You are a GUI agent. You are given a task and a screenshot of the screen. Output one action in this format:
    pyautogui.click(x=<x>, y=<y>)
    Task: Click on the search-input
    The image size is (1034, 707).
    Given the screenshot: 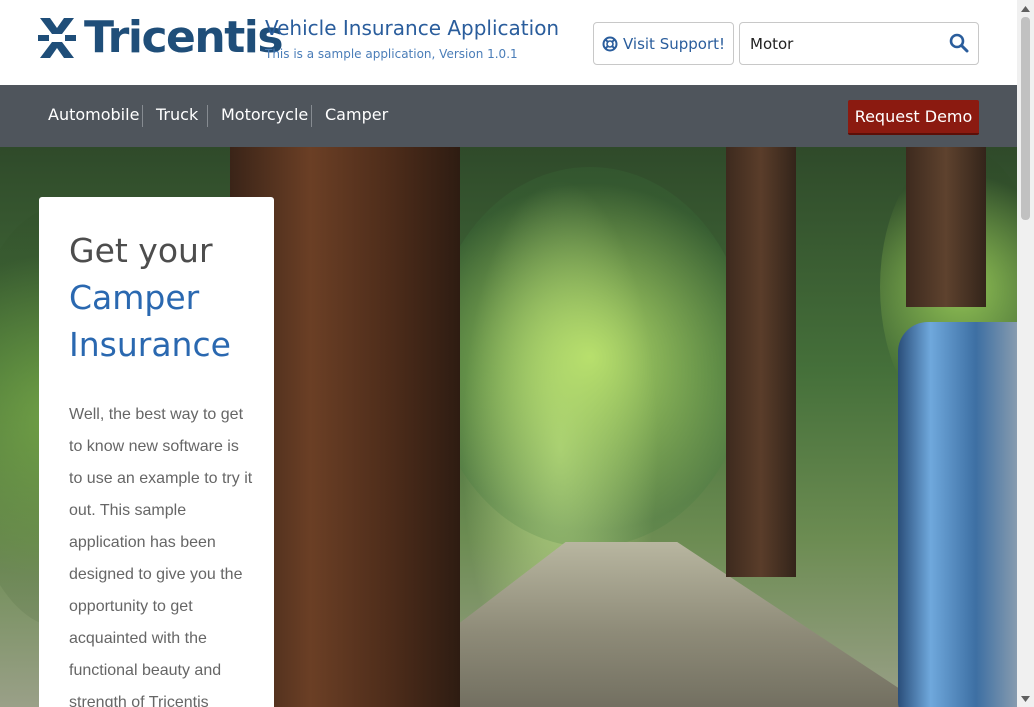 What is the action you would take?
    pyautogui.click(x=840, y=43)
    